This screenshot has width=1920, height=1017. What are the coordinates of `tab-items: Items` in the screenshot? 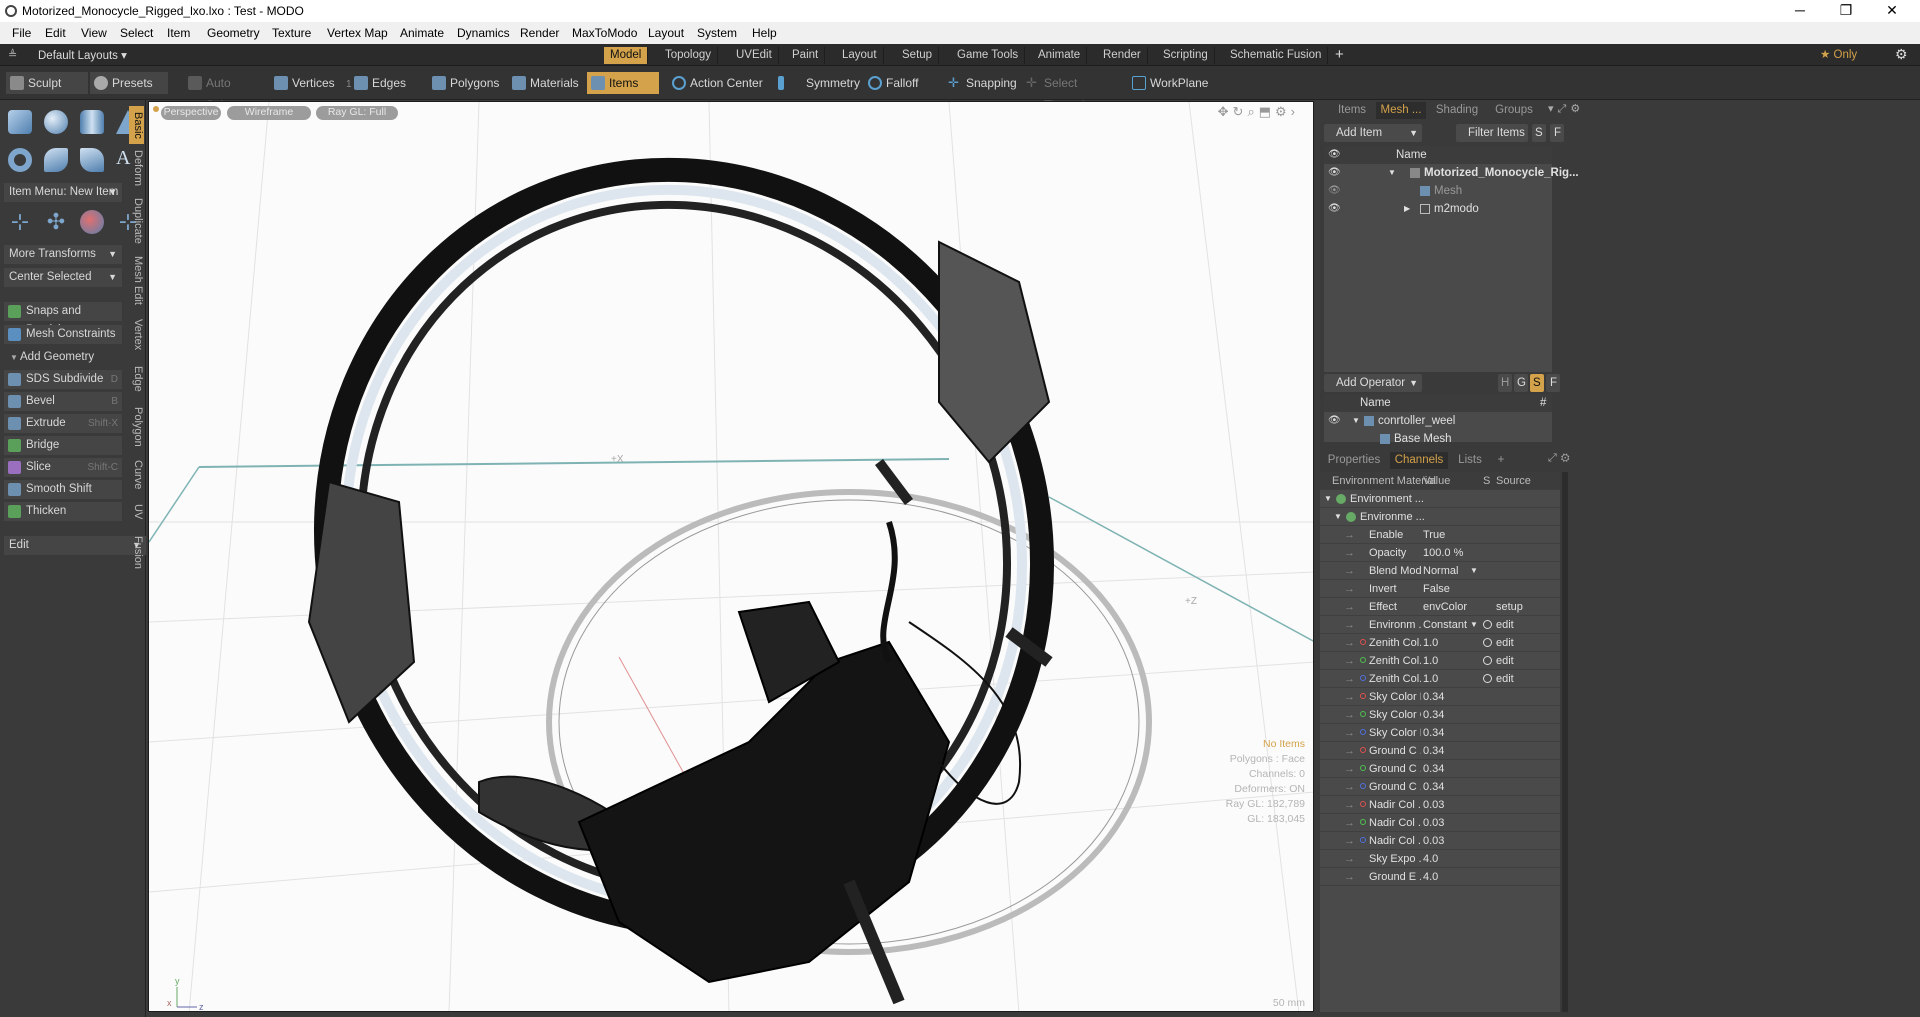 It's located at (1352, 110).